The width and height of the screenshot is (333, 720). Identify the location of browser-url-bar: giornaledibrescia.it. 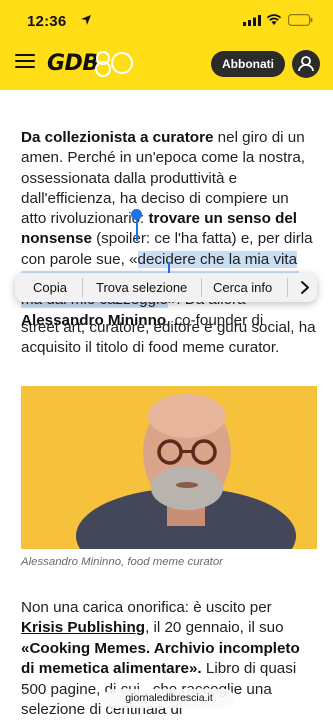
(169, 698).